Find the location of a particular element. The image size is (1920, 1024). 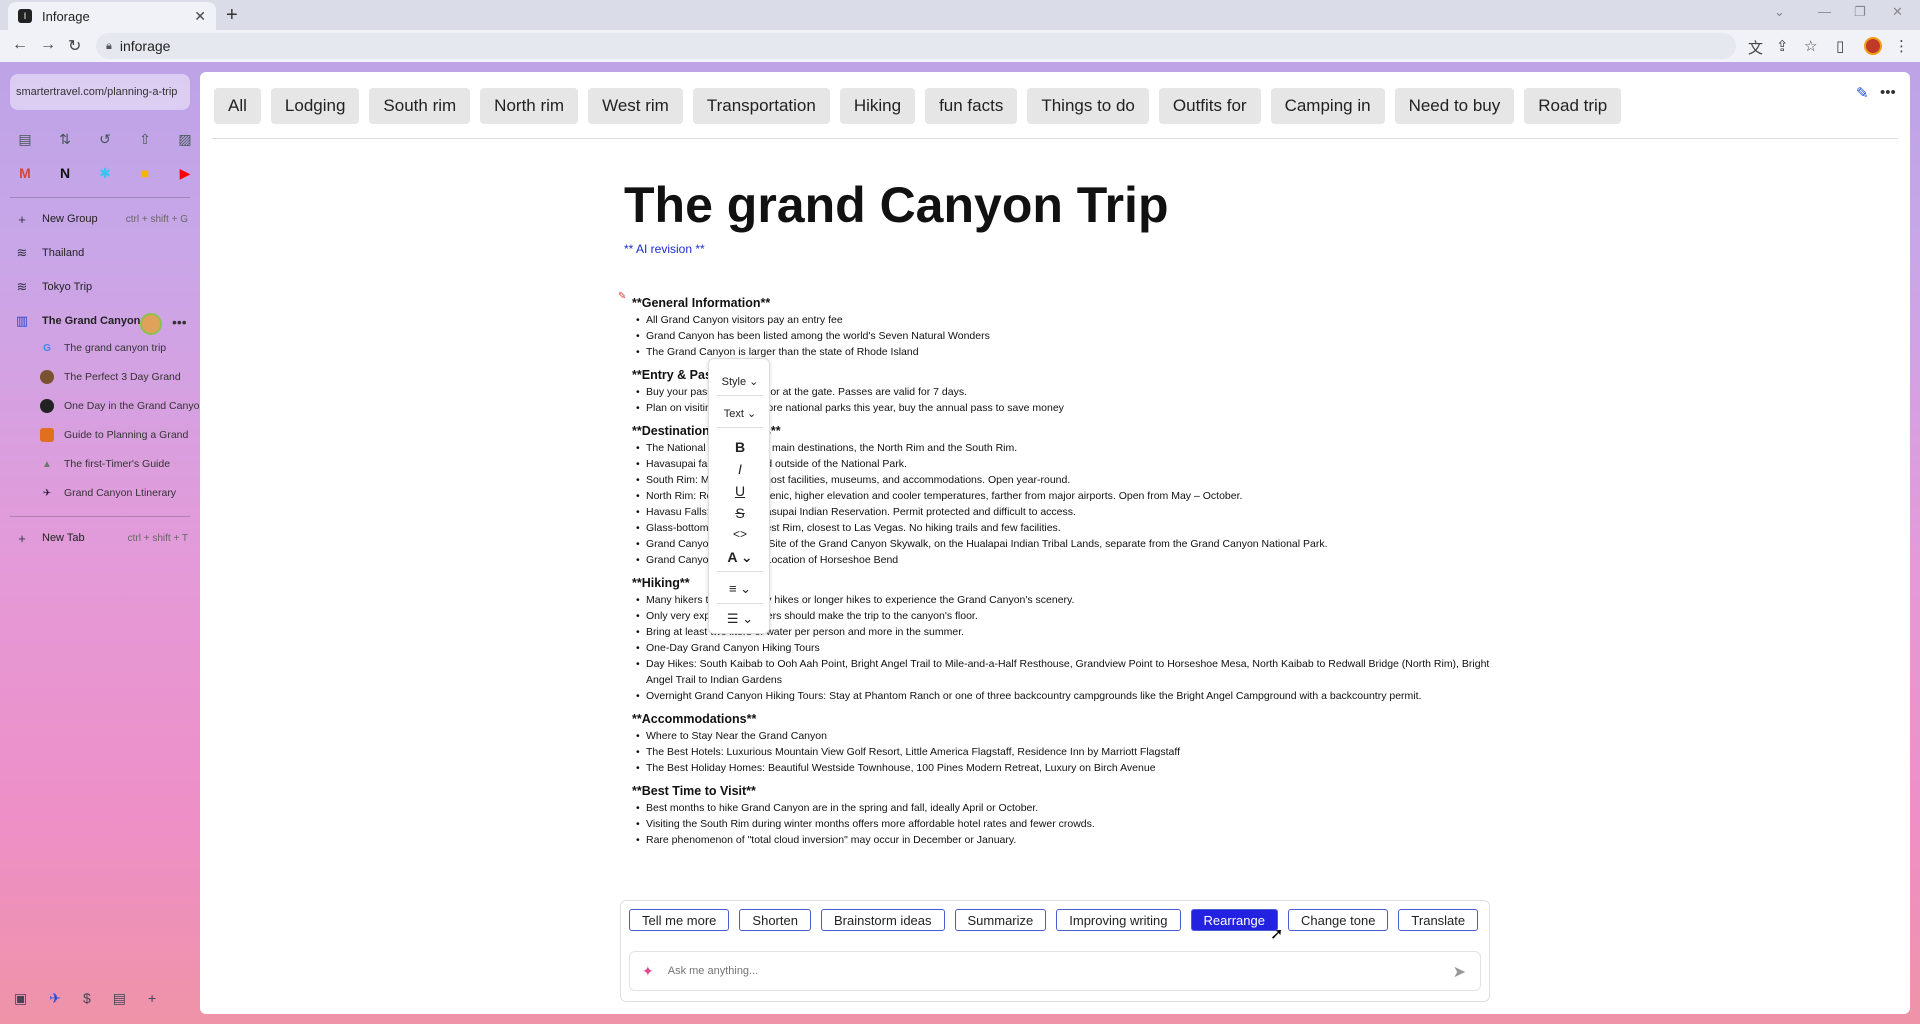

miro-icon: ■ is located at coordinates (145, 173).